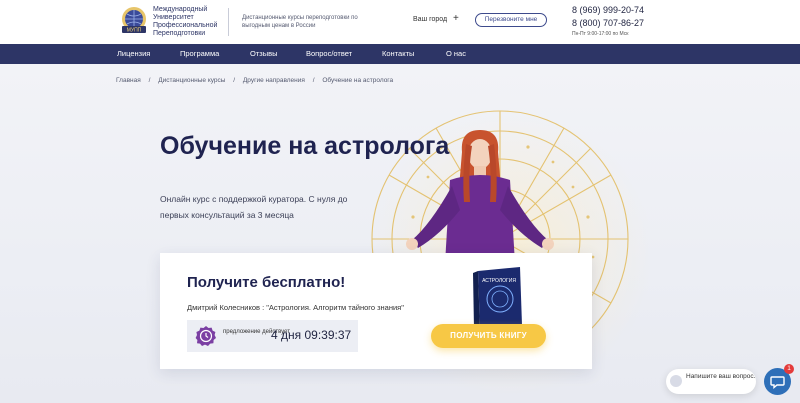  What do you see at coordinates (711, 381) in the screenshot?
I see `chat-prompt-bubble: Напишите ваш вопрос.` at bounding box center [711, 381].